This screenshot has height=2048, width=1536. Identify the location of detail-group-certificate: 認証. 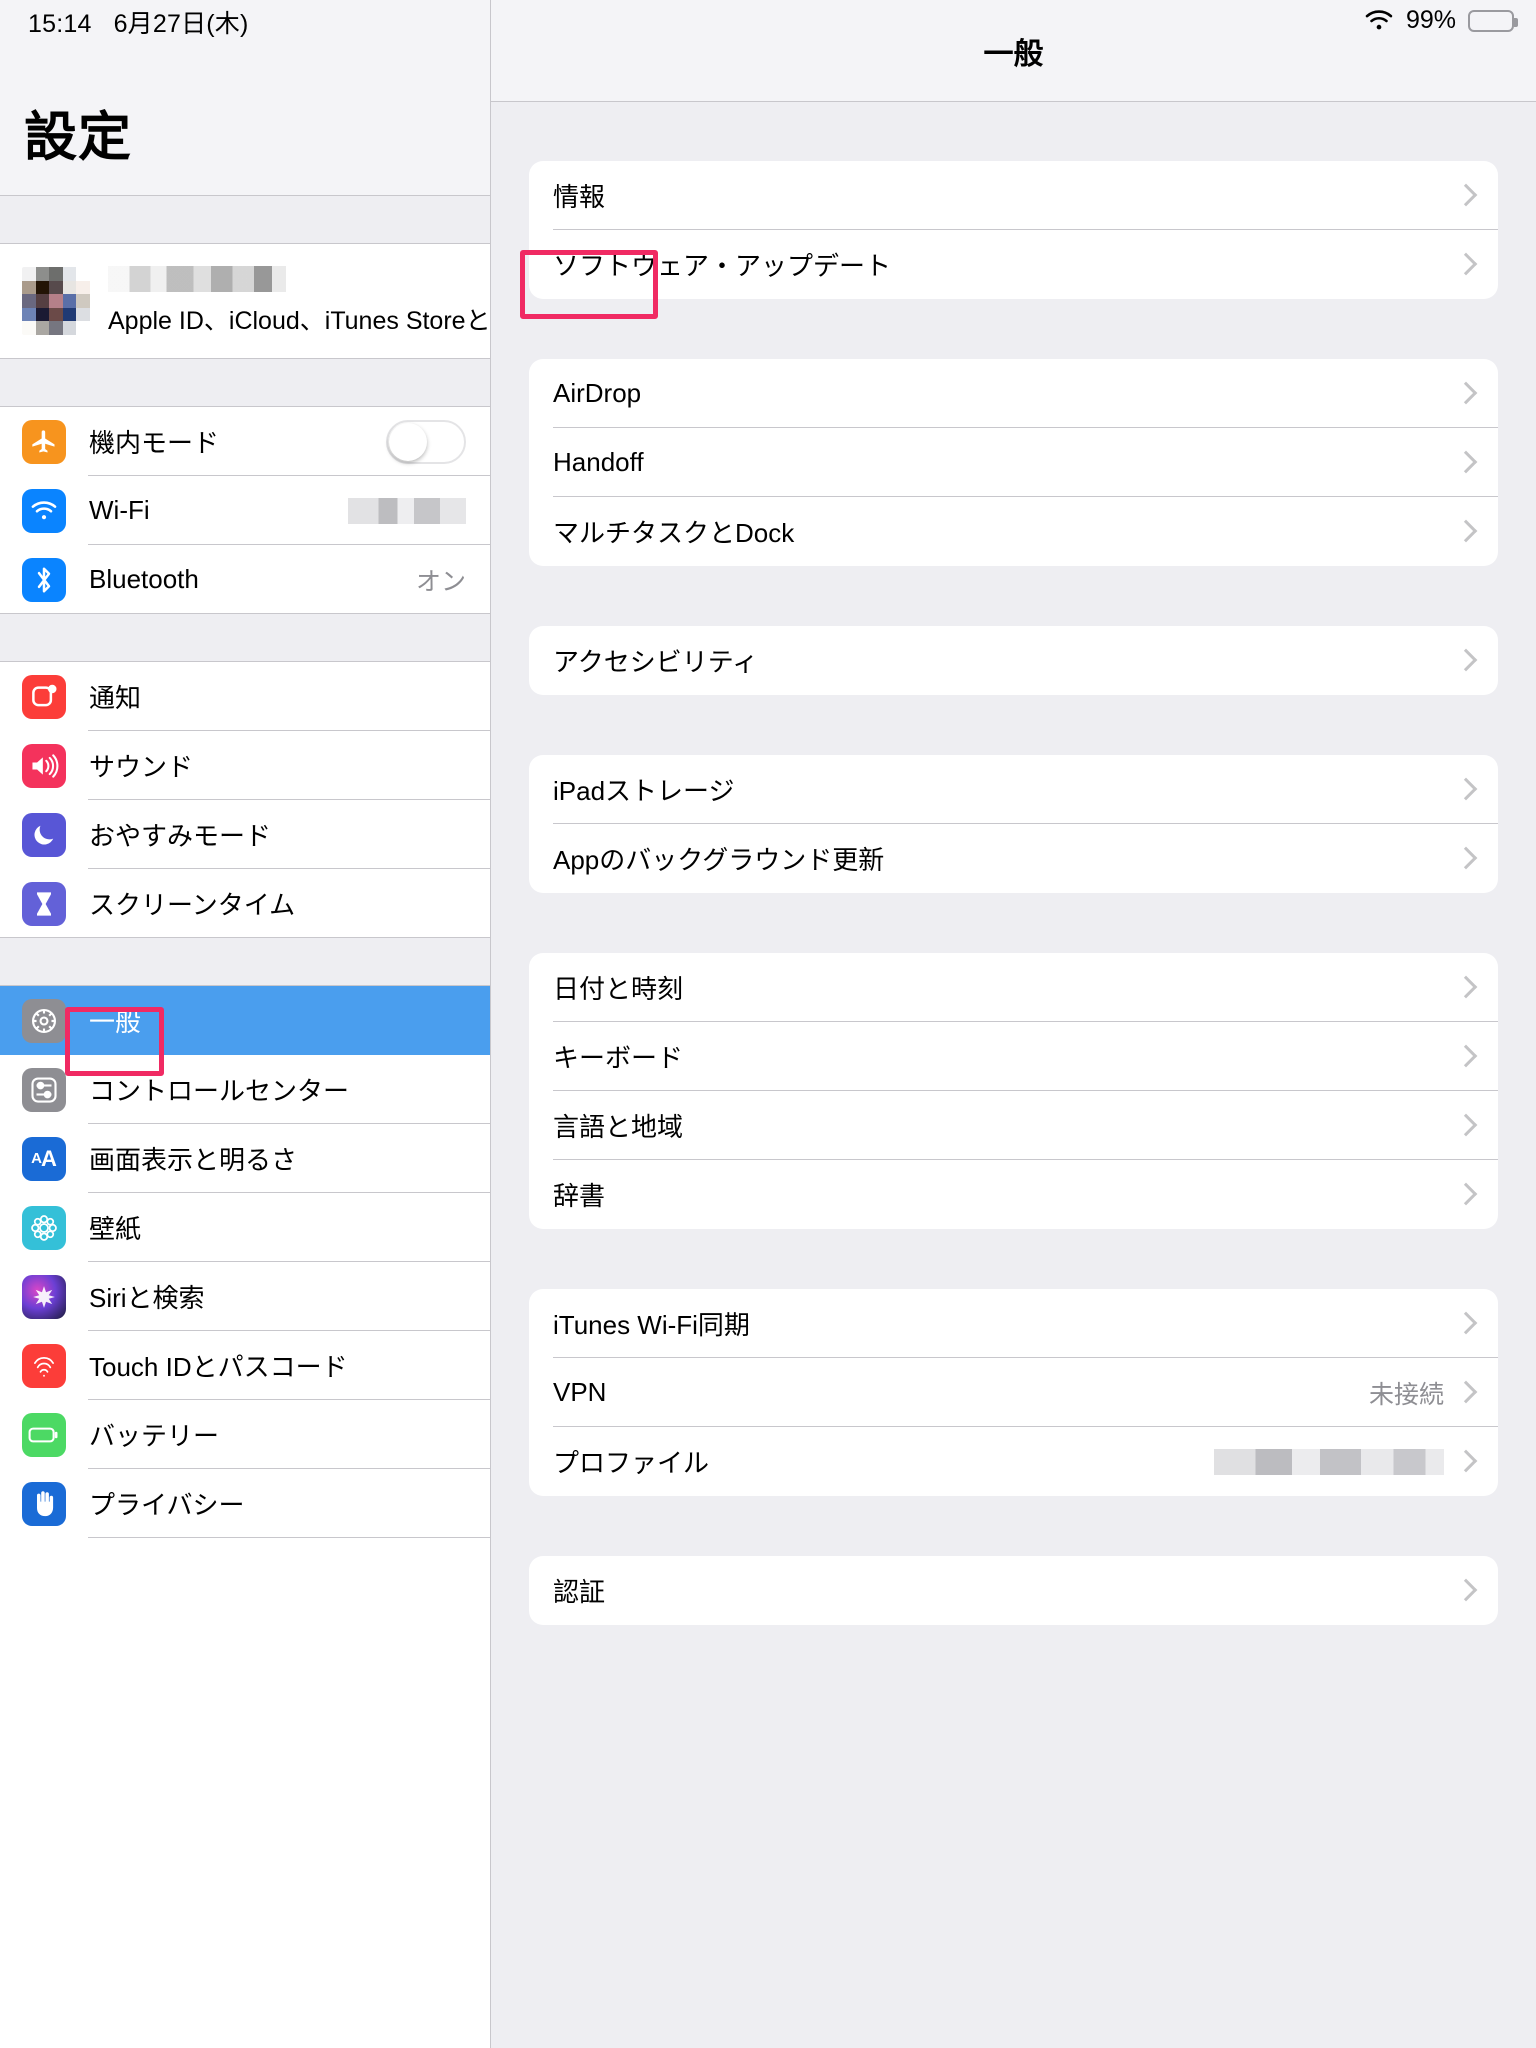
(1013, 1590).